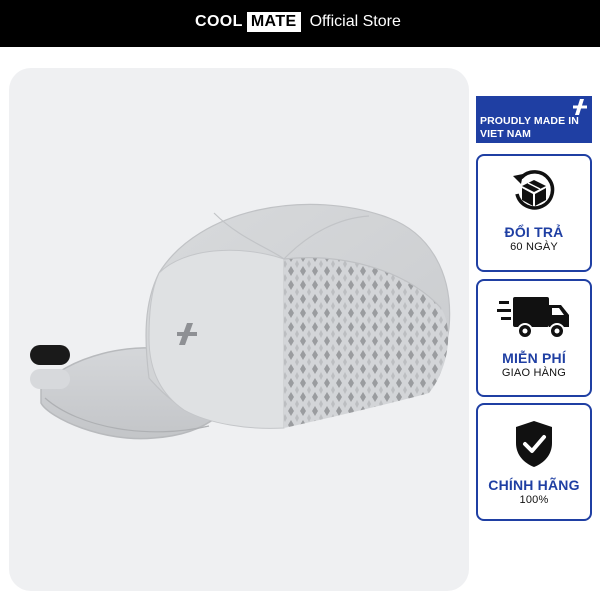 This screenshot has height=600, width=600. Describe the element at coordinates (529, 127) in the screenshot. I see `made-in-label: PROUDLY MADE IN VIET NAM` at that location.